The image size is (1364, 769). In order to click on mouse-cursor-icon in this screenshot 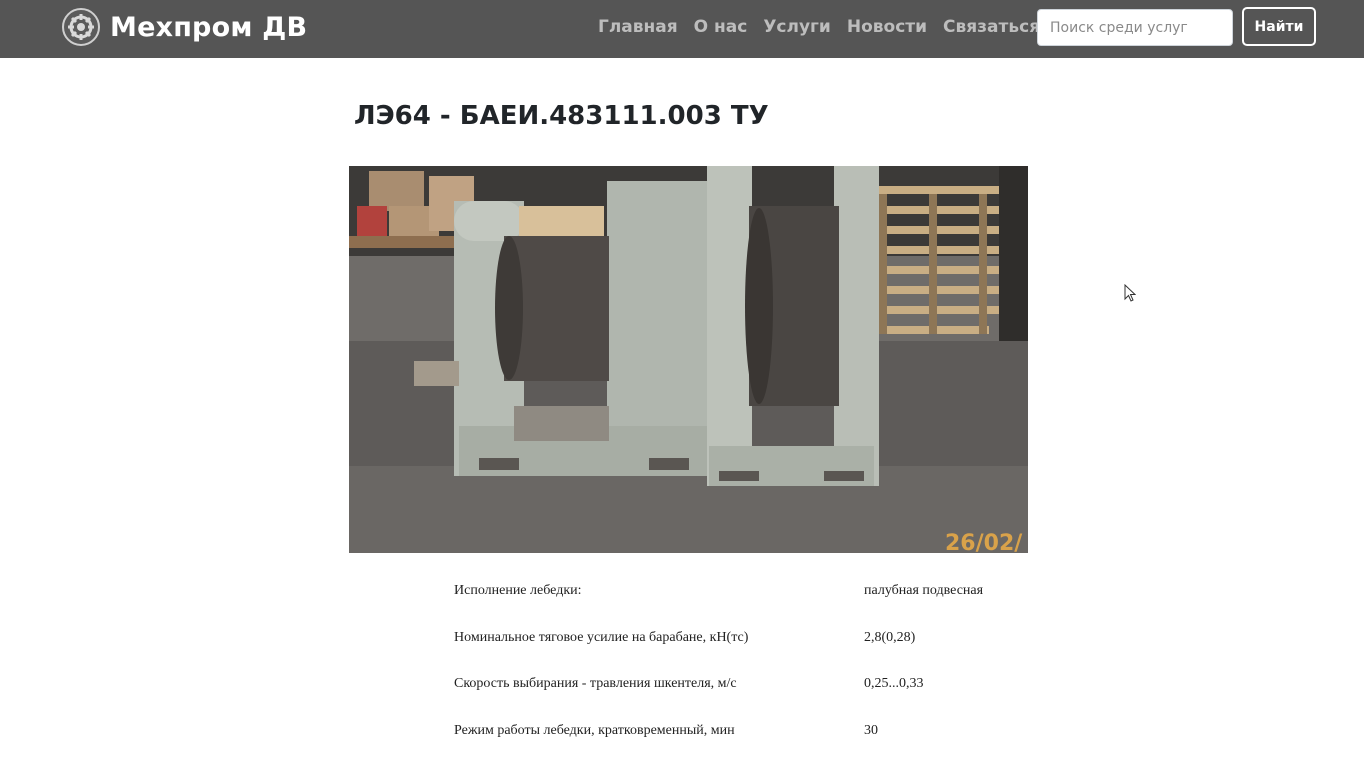, I will do `click(1130, 295)`.